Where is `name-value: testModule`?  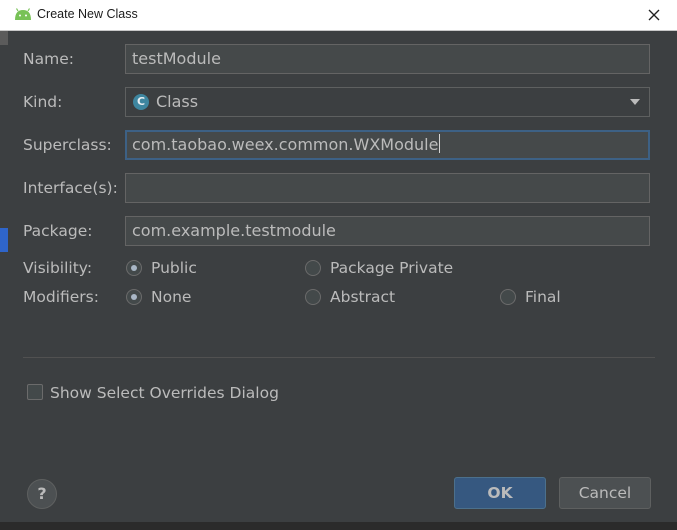 name-value: testModule is located at coordinates (176, 58).